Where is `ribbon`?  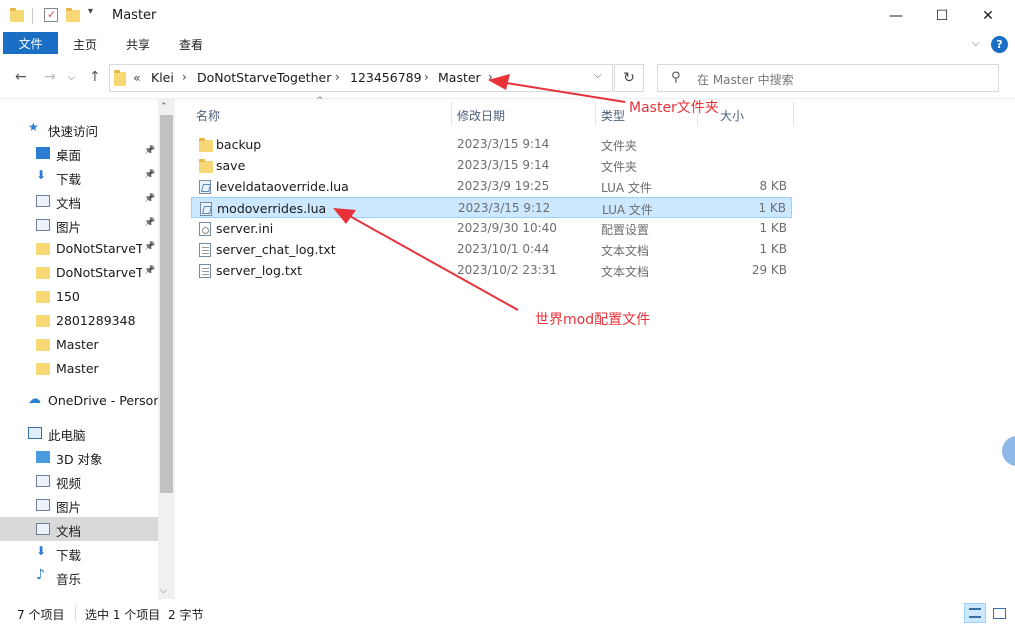
ribbon is located at coordinates (507, 44).